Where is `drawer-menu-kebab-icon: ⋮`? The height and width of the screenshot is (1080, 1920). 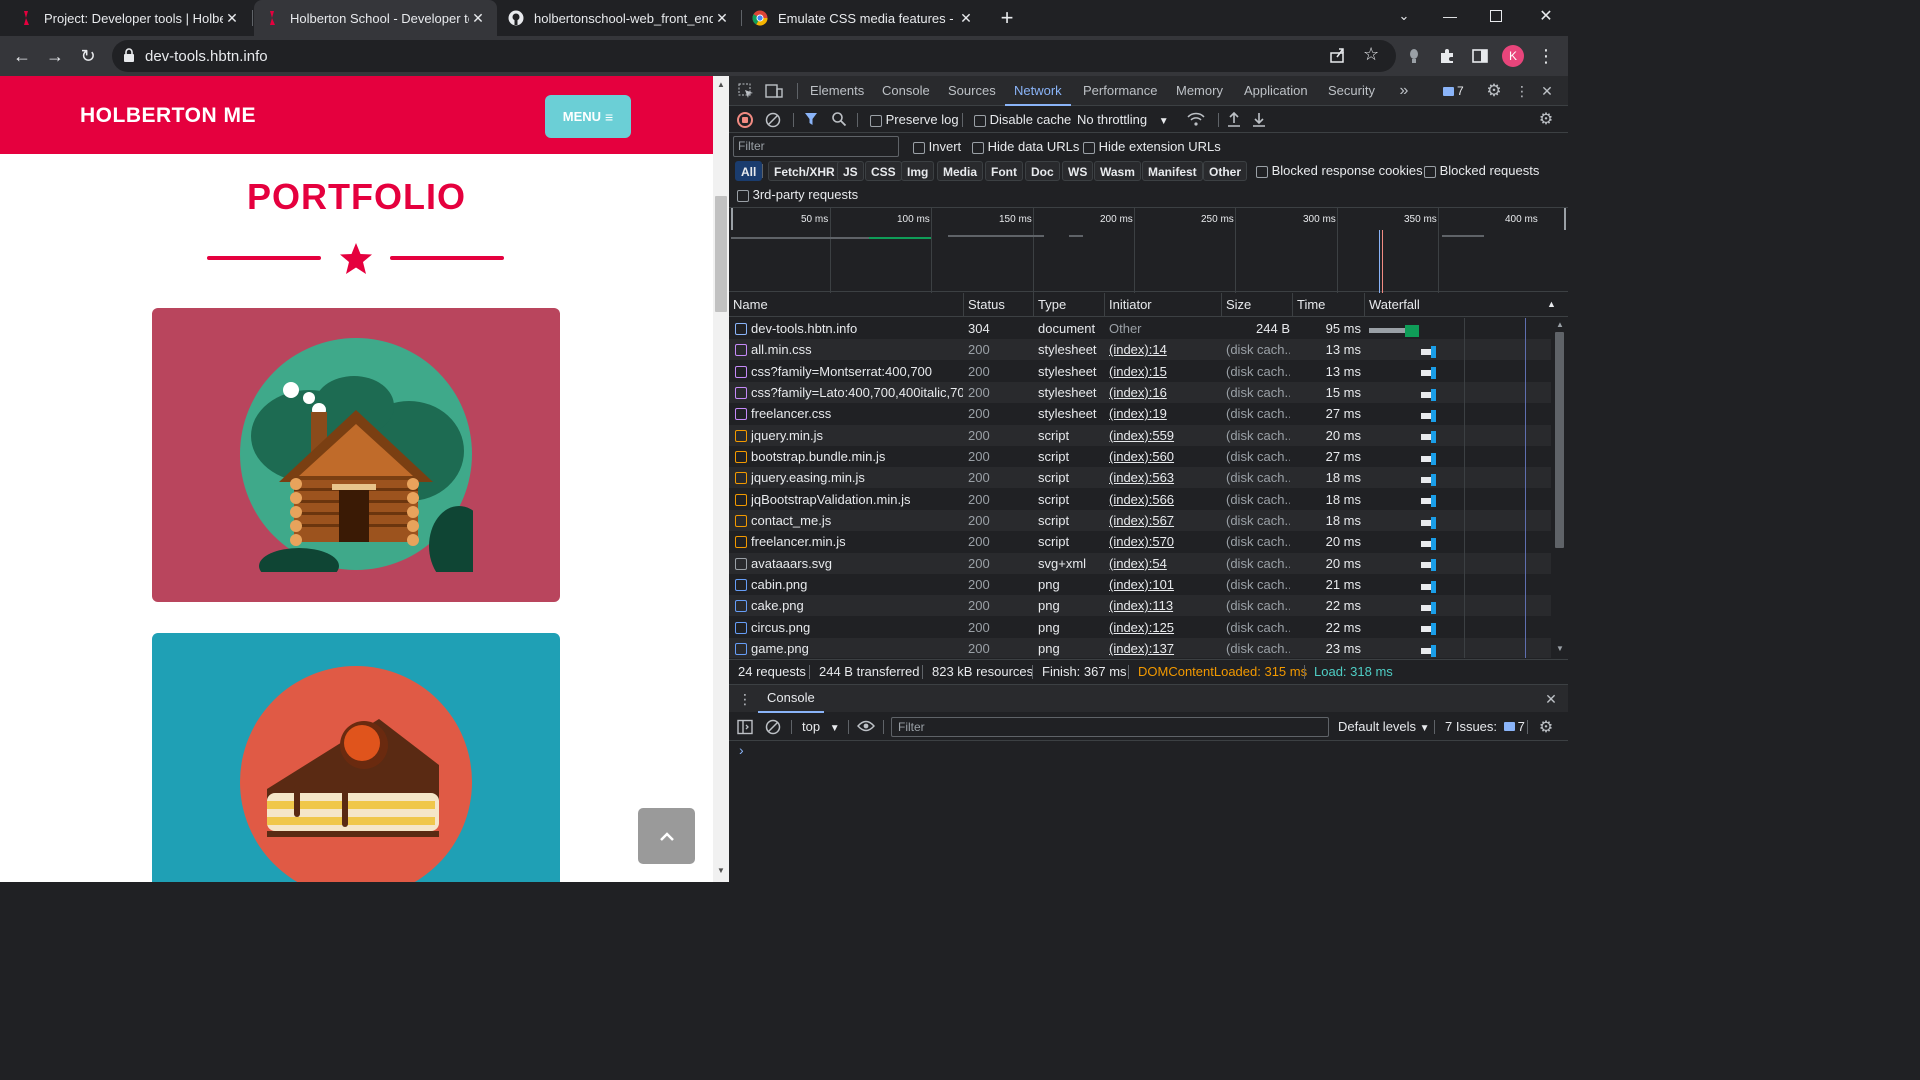
drawer-menu-kebab-icon: ⋮ is located at coordinates (745, 699).